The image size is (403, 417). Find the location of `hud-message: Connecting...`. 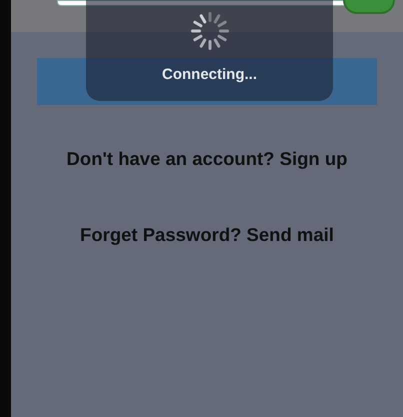

hud-message: Connecting... is located at coordinates (209, 75).